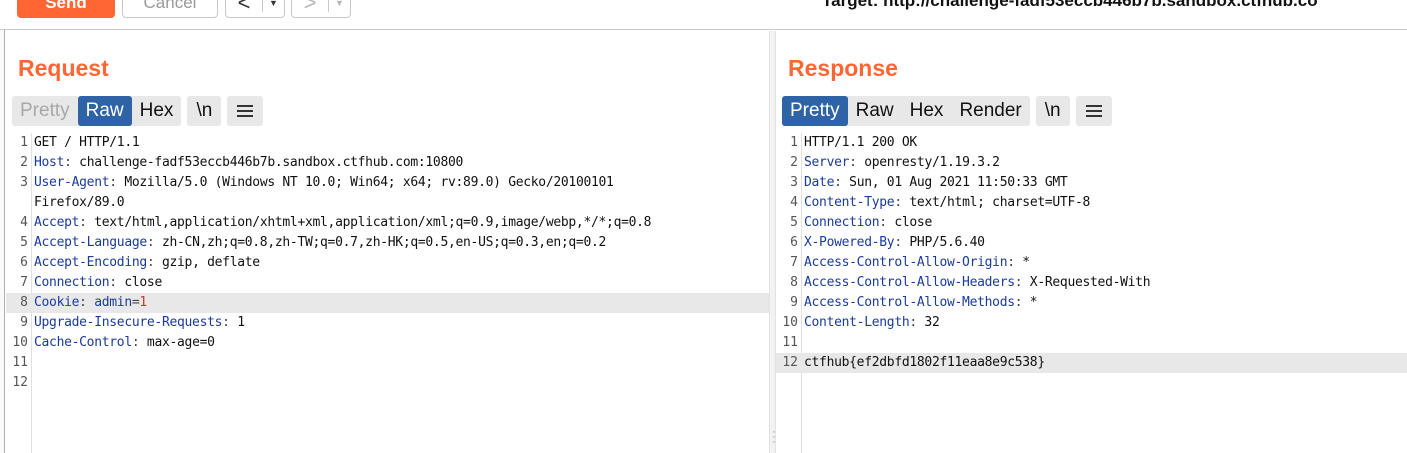  I want to click on response-menu-button, so click(1093, 111).